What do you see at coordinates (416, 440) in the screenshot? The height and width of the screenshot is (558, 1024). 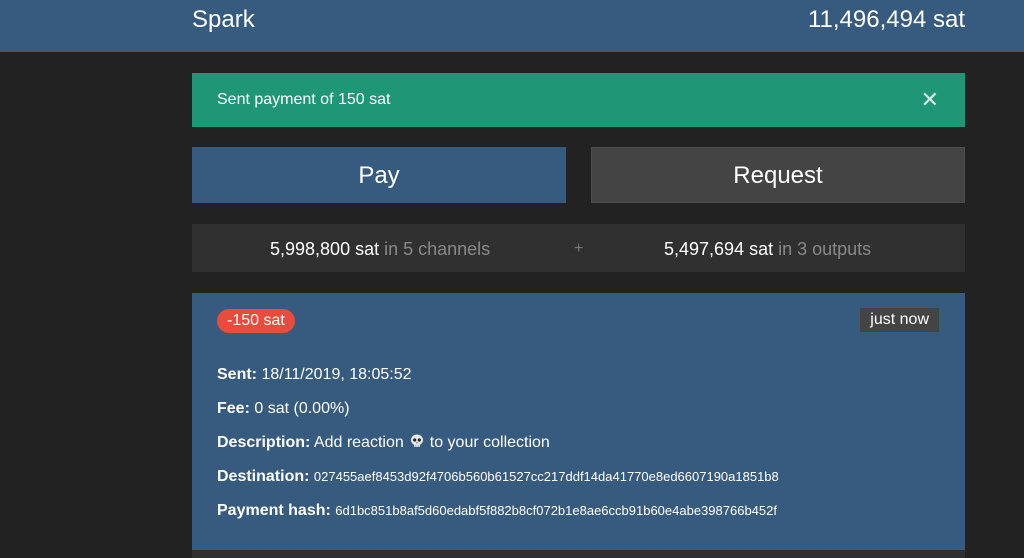 I see `skull-icon` at bounding box center [416, 440].